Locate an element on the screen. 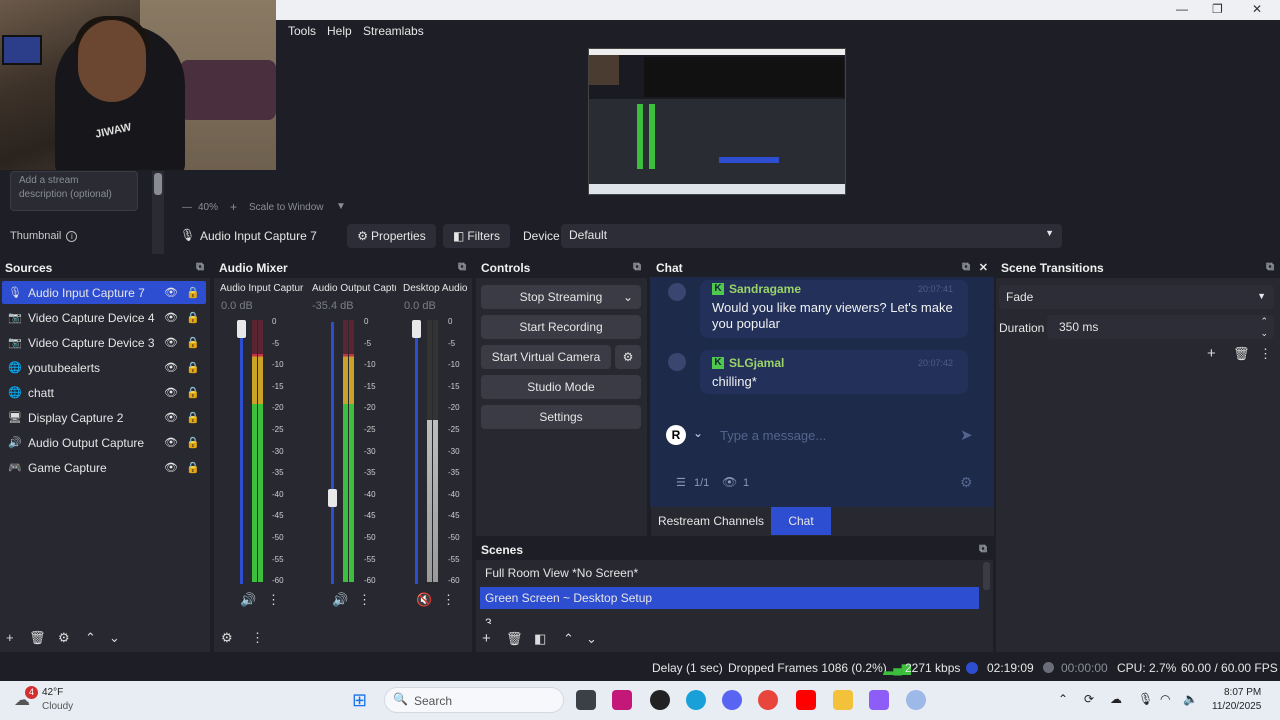 The width and height of the screenshot is (1280, 720). start-virtual-camera-button: Start Virtual Camera is located at coordinates (546, 357).